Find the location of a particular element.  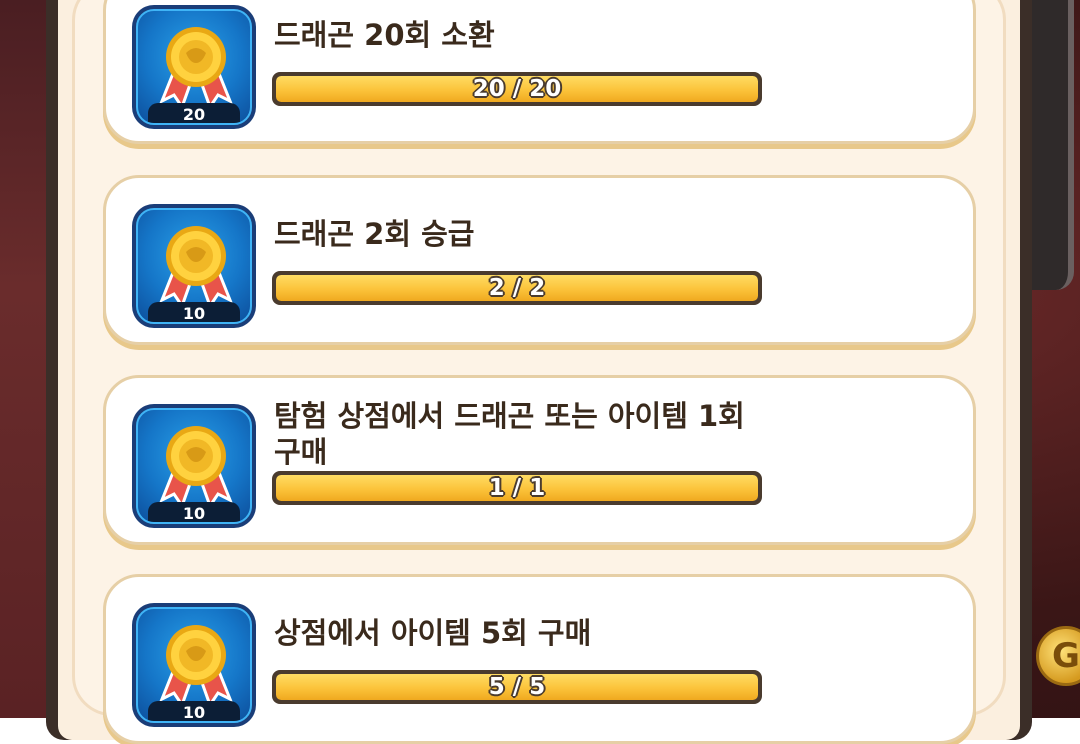

reward-badge: 20 is located at coordinates (194, 67).